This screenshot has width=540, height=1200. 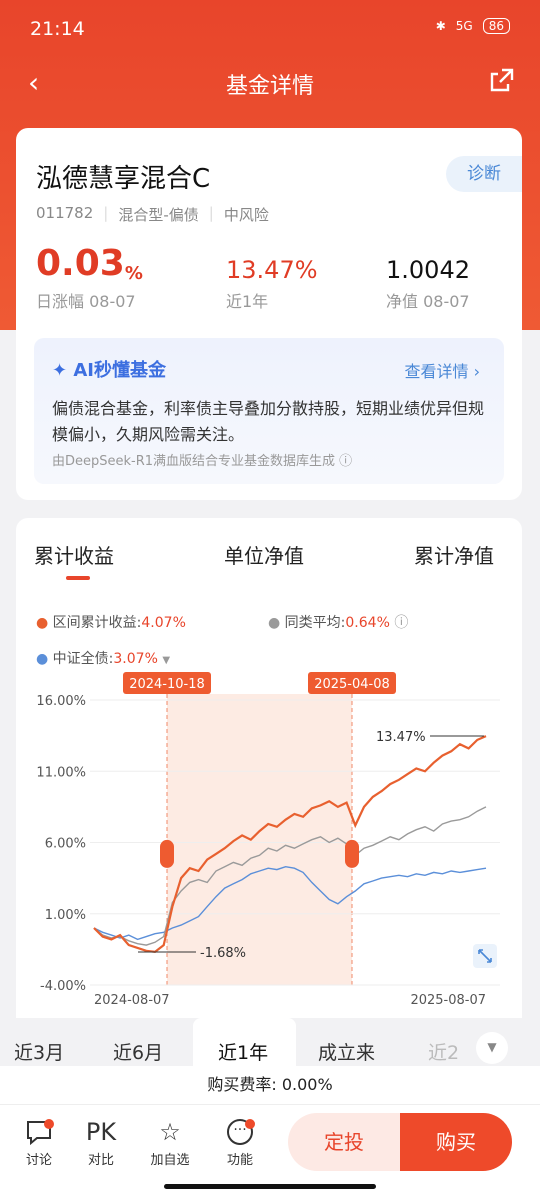 I want to click on x-start-label: 2024-08-07, so click(x=132, y=1000).